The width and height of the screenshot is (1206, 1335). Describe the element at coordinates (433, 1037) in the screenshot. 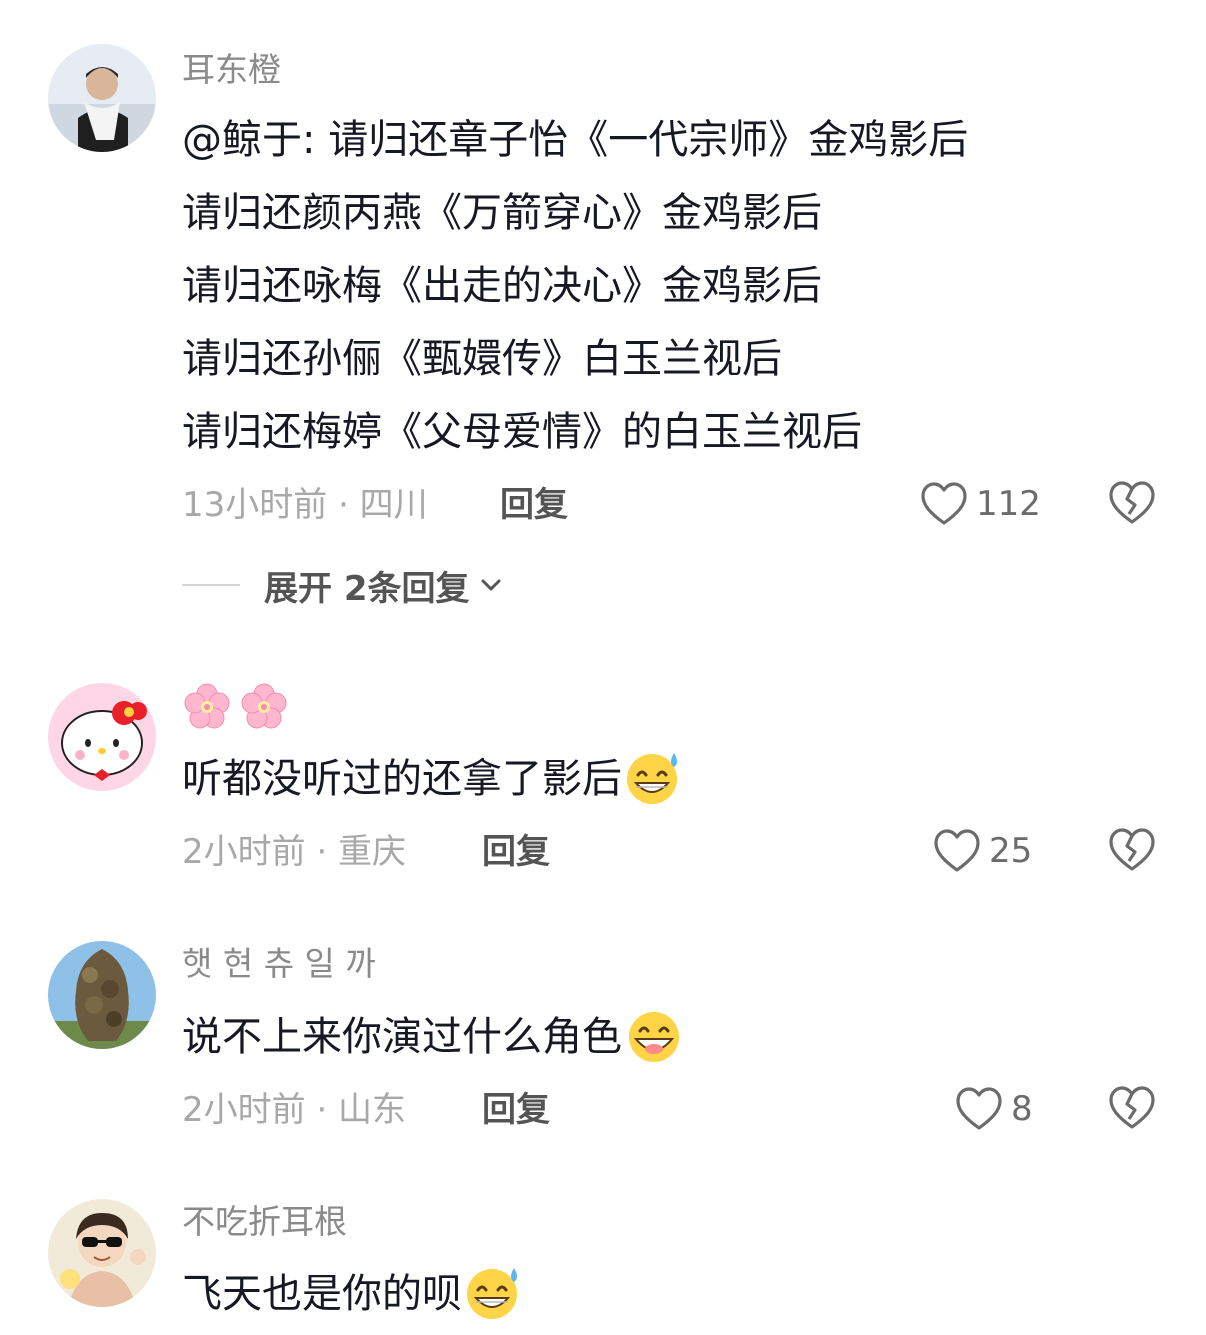

I see `comment-text-line: 说不上来你演过什么角色` at that location.